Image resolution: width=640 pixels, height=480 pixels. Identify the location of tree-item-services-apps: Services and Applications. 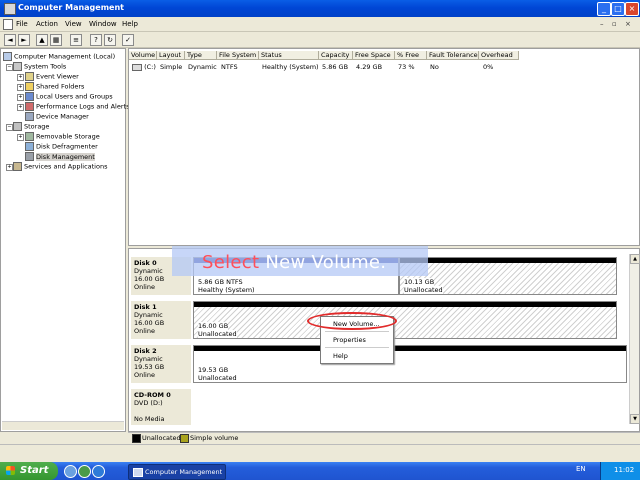
(60, 166).